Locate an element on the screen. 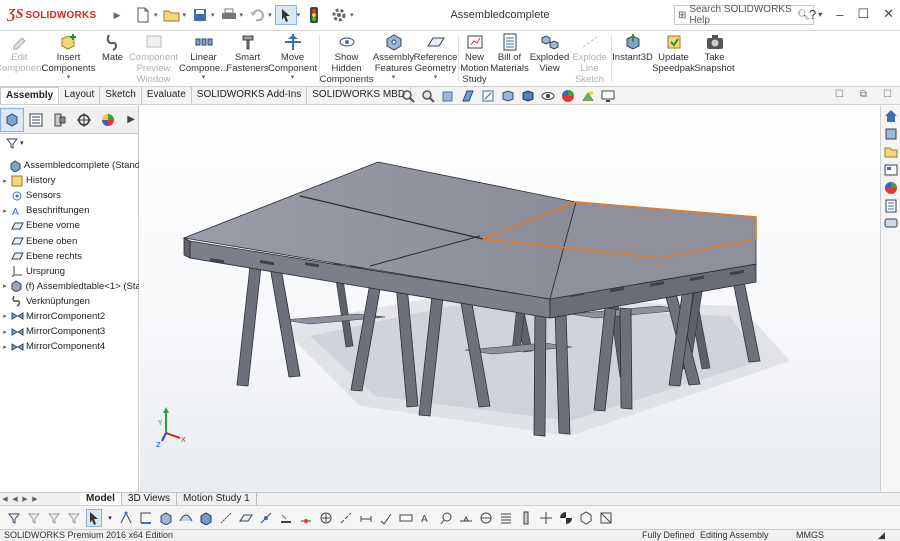 This screenshot has width=900, height=541. tab-sketch: Sketch is located at coordinates (121, 95).